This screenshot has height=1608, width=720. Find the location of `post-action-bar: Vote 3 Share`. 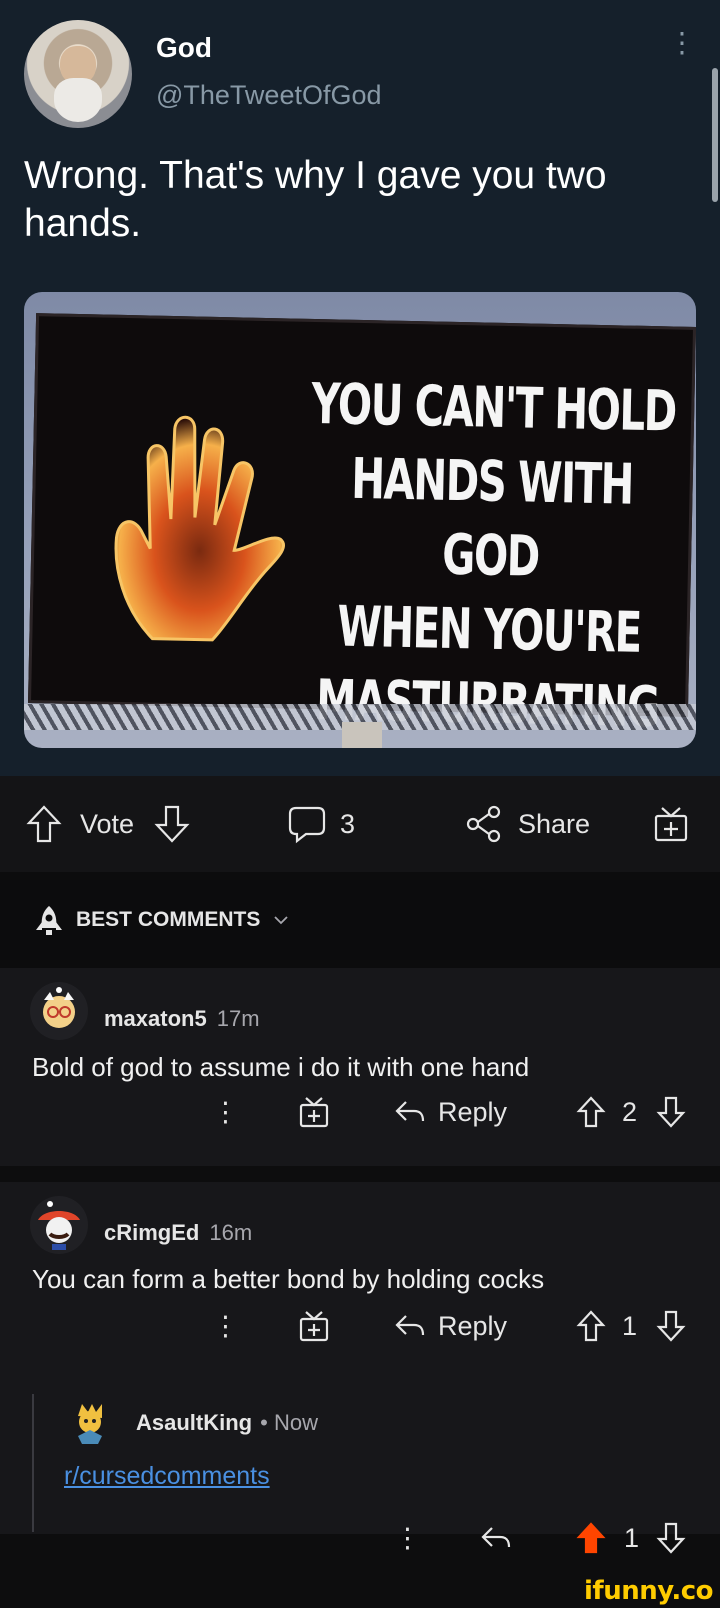

post-action-bar: Vote 3 Share is located at coordinates (360, 824).